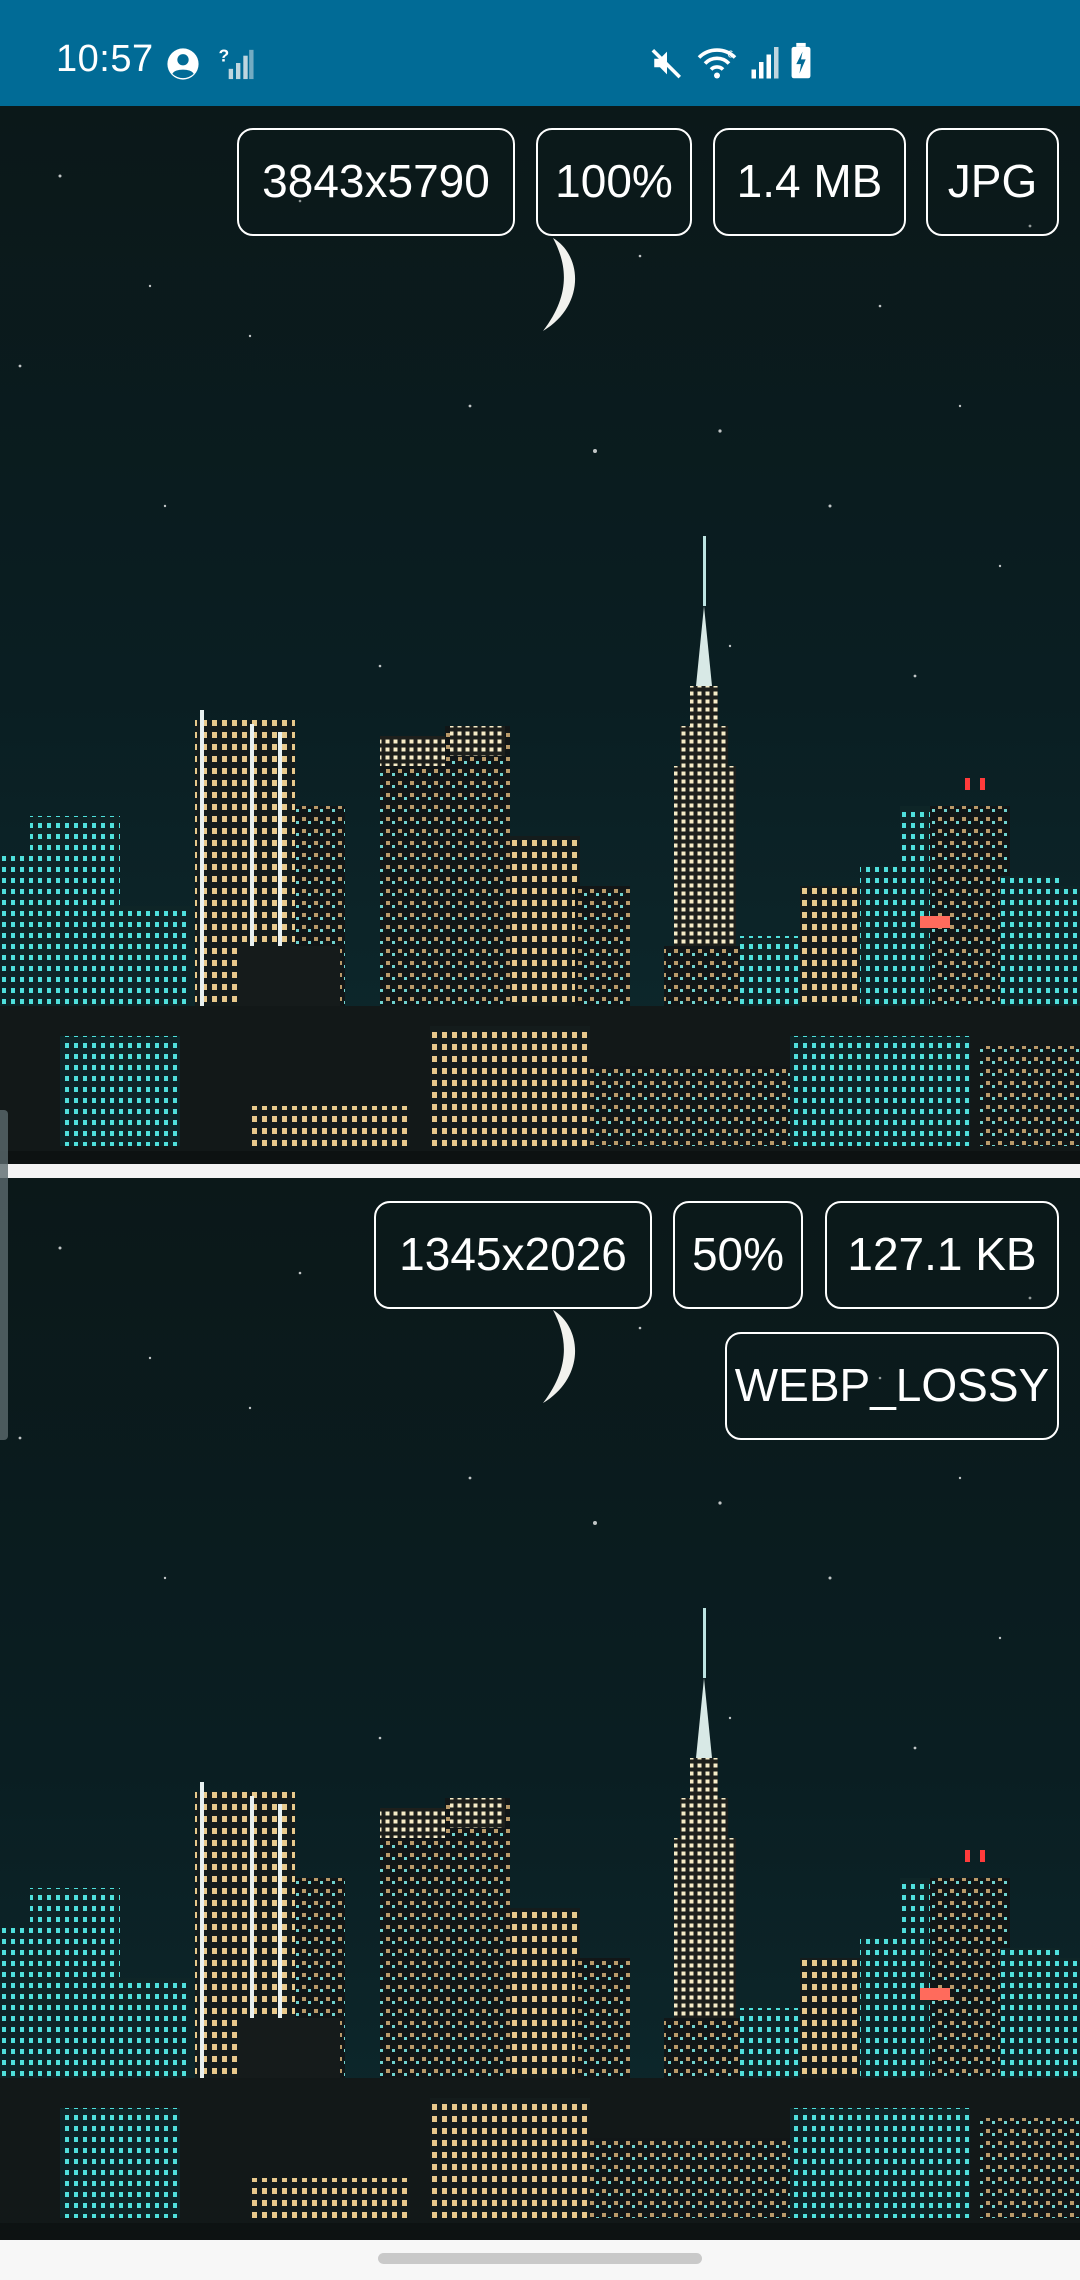  What do you see at coordinates (614, 182) in the screenshot?
I see `scale-badge: 100%` at bounding box center [614, 182].